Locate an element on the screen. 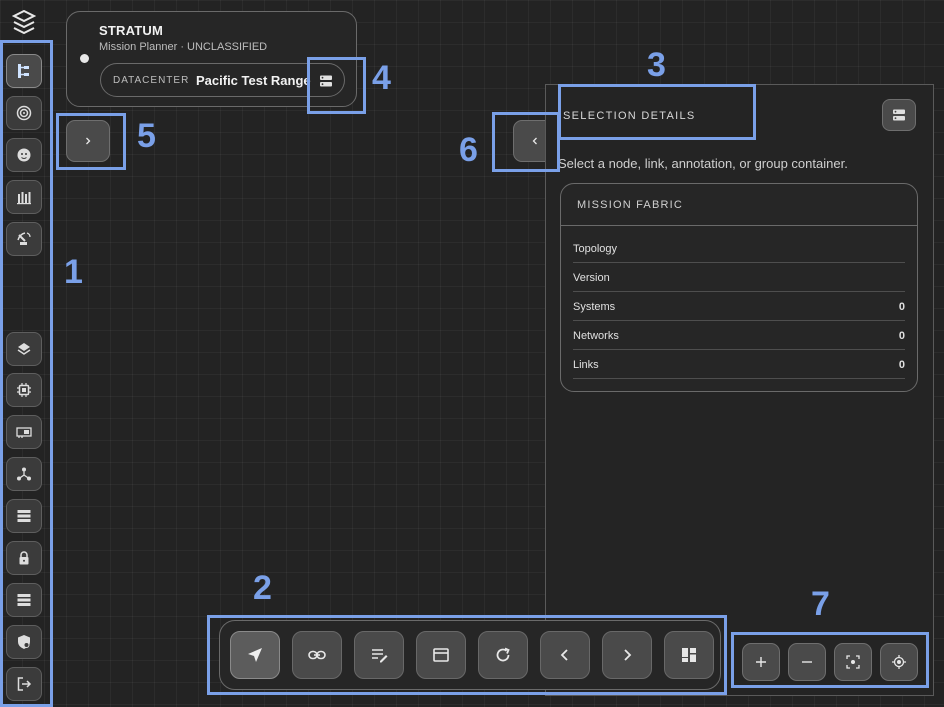 The image size is (944, 707). cpu-icon is located at coordinates (24, 390).